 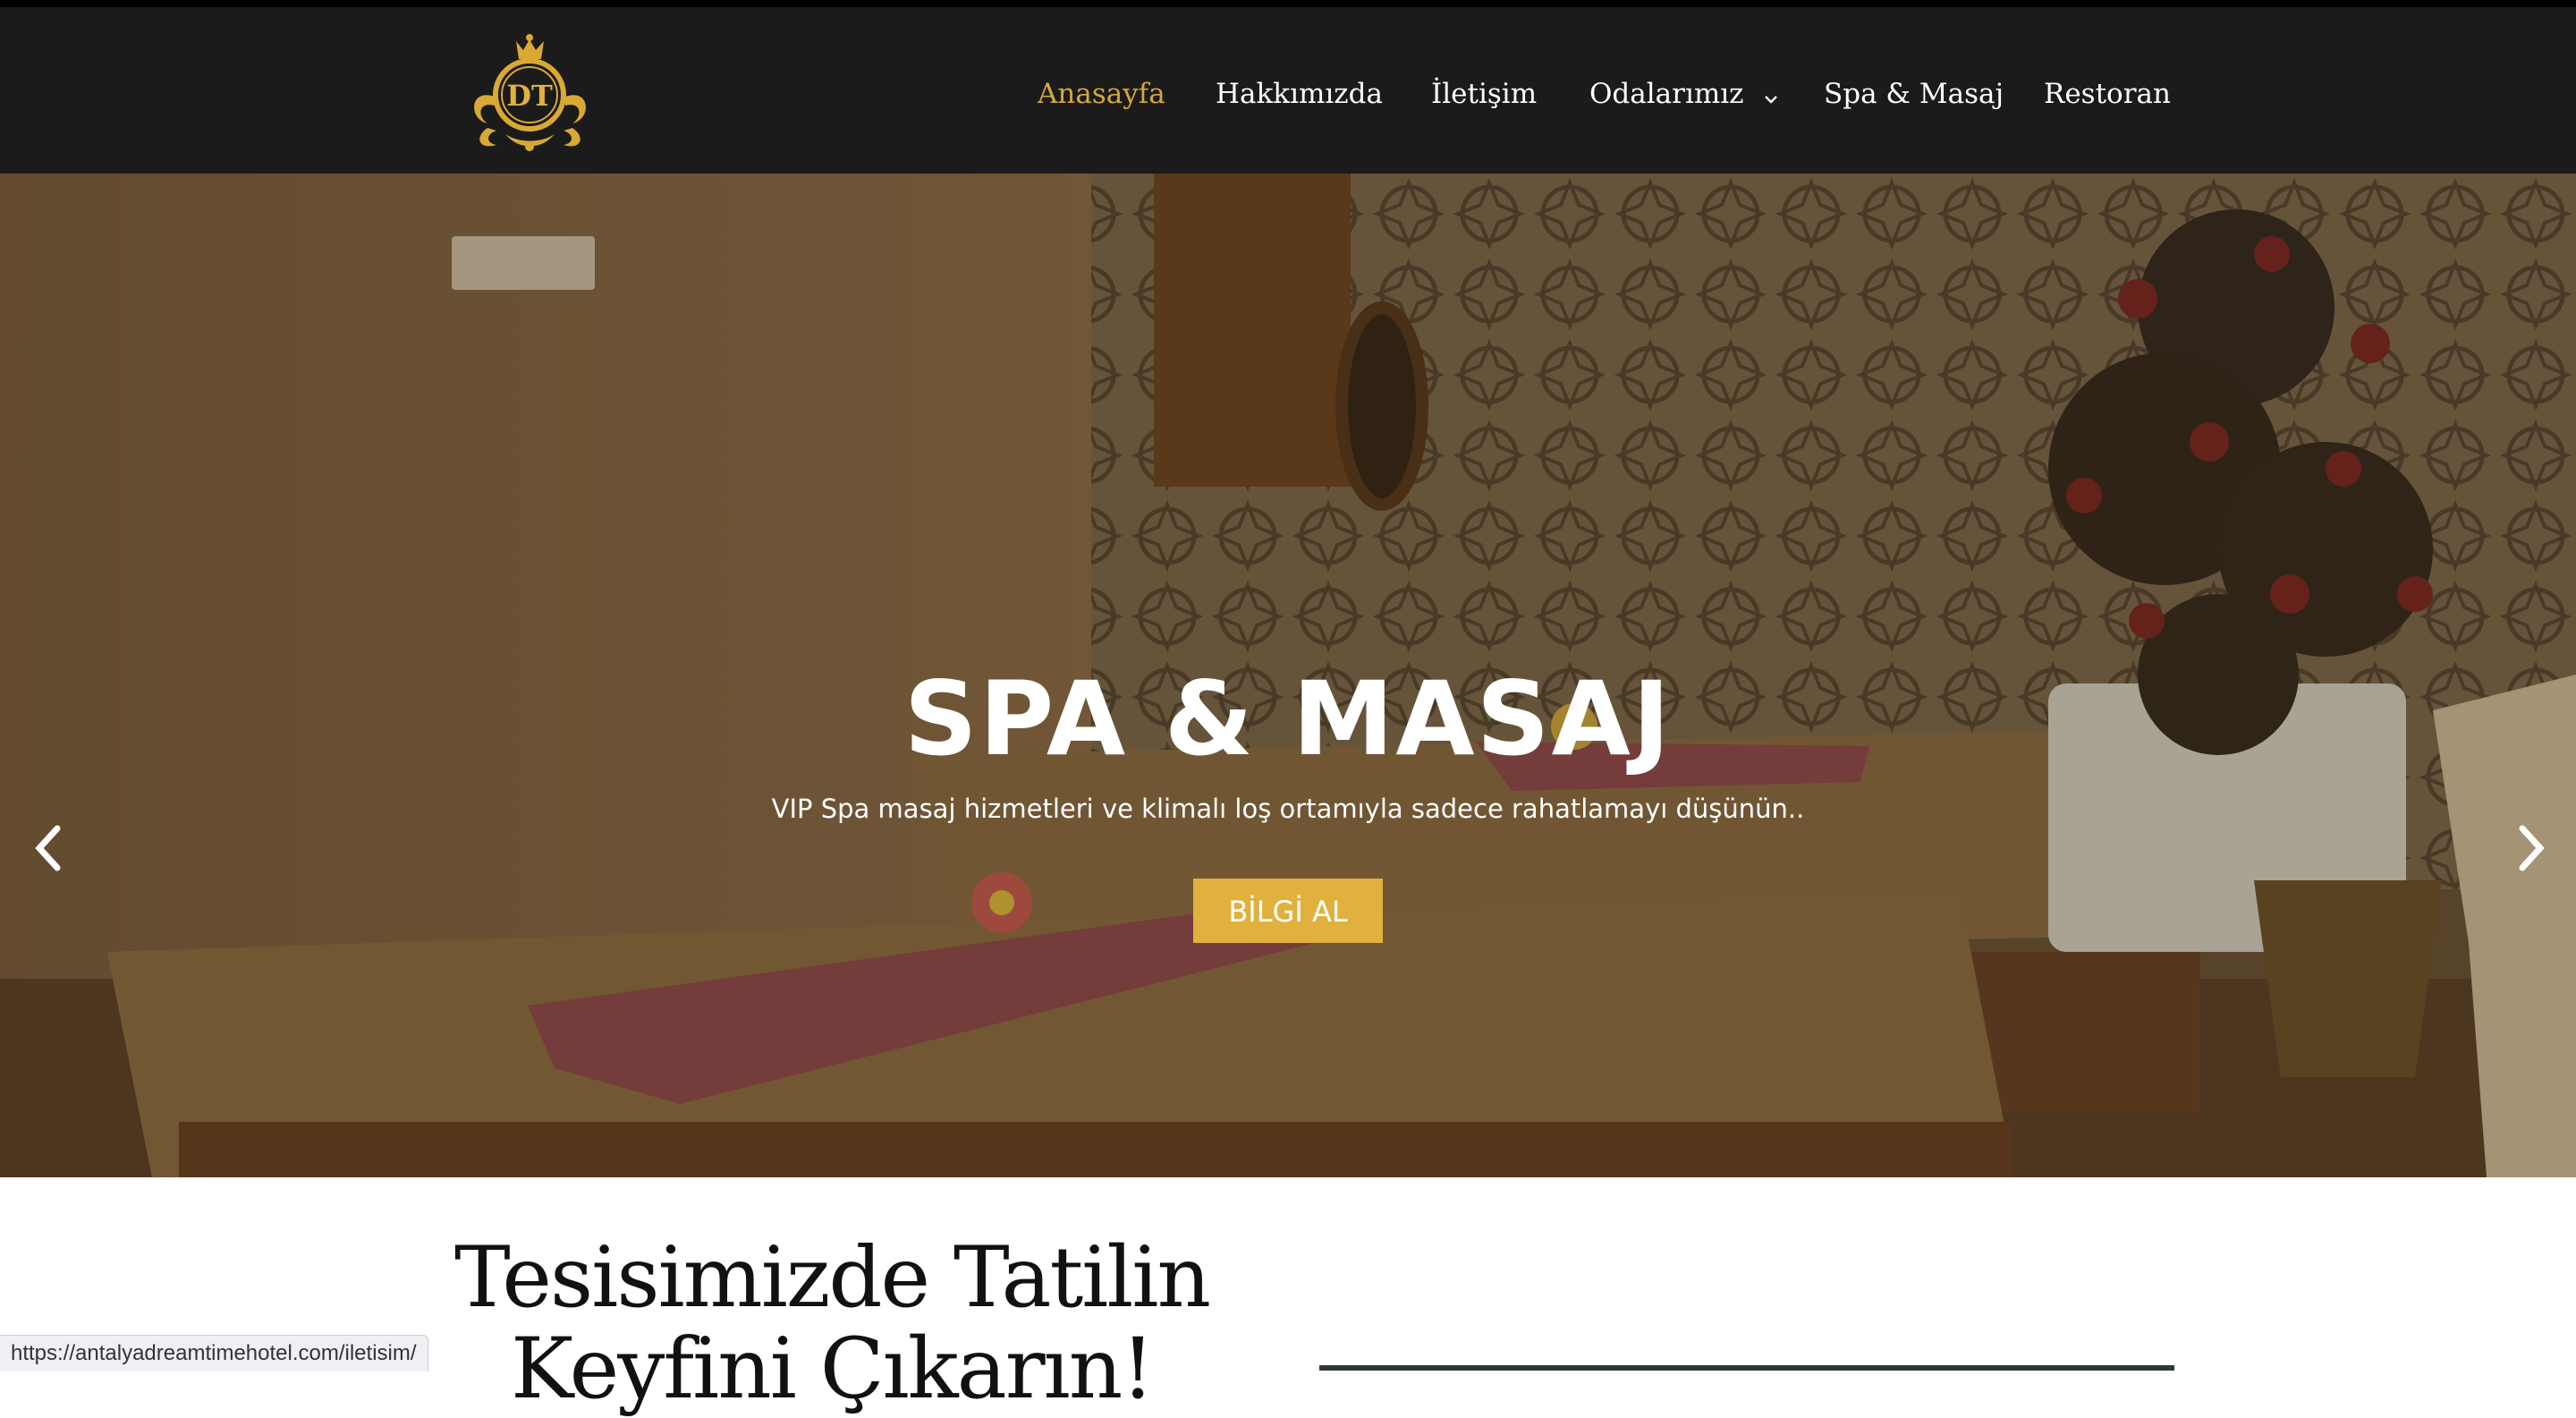 What do you see at coordinates (1746, 1368) in the screenshot?
I see `section-image-edge` at bounding box center [1746, 1368].